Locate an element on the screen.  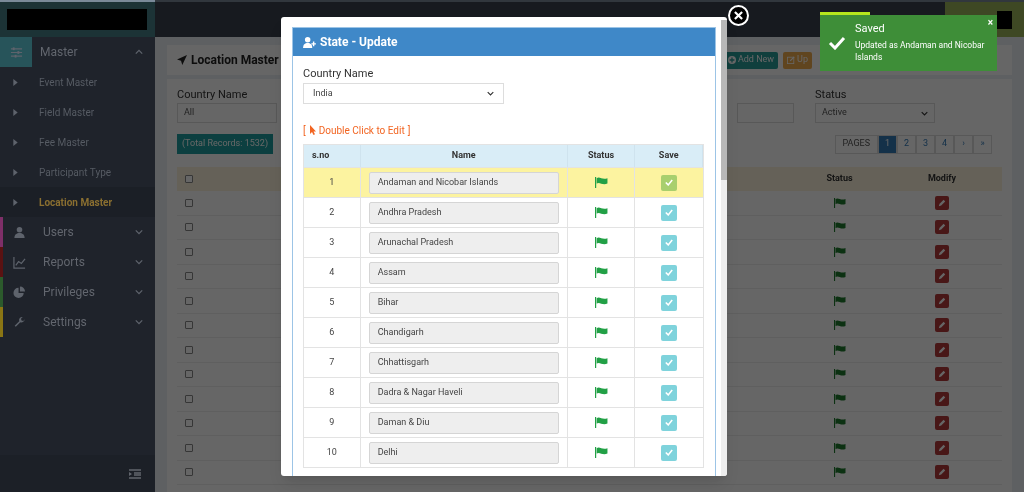
user-icon is located at coordinates (19, 232).